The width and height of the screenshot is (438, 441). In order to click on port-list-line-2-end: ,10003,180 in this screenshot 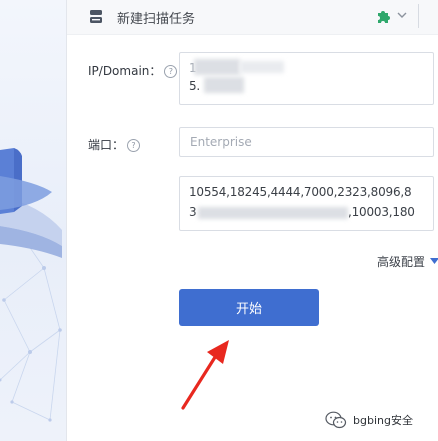, I will do `click(381, 212)`.